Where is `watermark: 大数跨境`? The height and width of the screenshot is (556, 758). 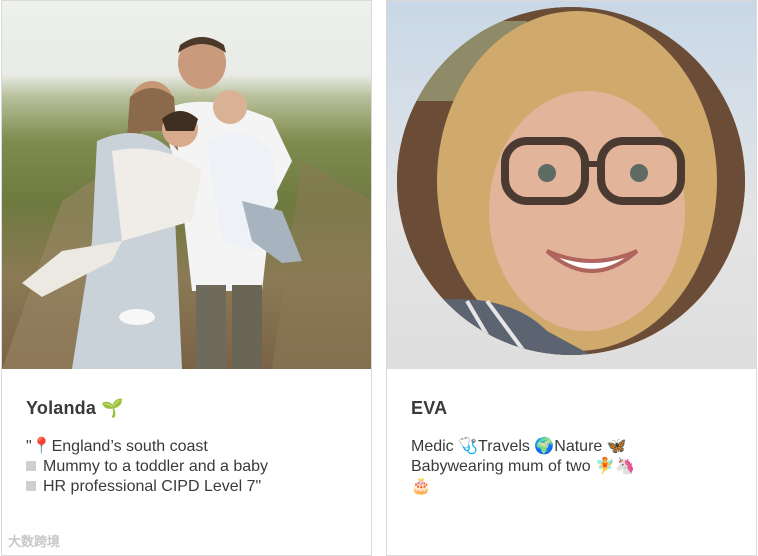
watermark: 大数跨境 is located at coordinates (34, 541).